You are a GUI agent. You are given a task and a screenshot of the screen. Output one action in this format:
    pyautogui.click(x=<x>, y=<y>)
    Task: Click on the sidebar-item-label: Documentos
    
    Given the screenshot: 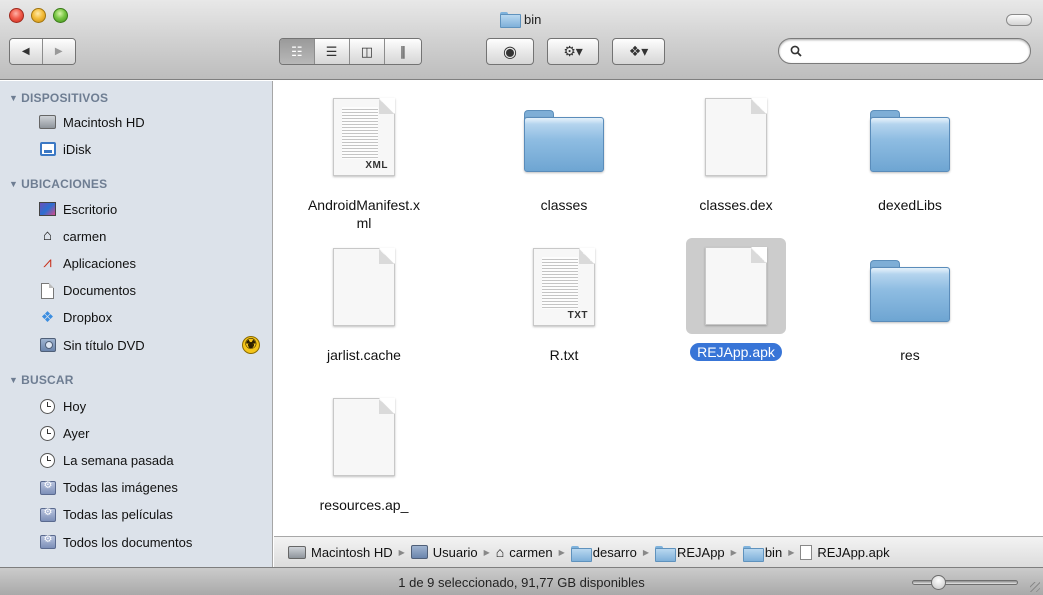 What is the action you would take?
    pyautogui.click(x=99, y=291)
    